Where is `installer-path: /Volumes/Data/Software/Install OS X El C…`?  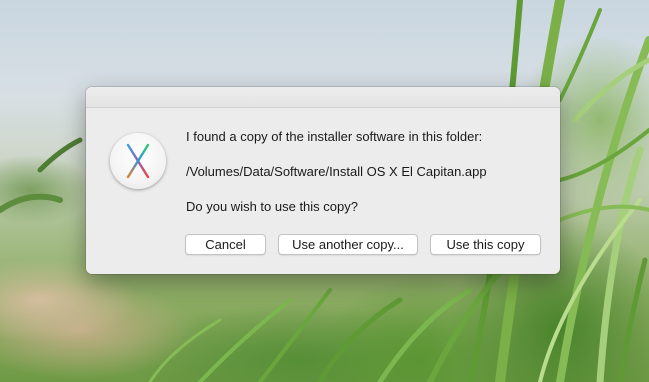
installer-path: /Volumes/Data/Software/Install OS X El C… is located at coordinates (336, 171).